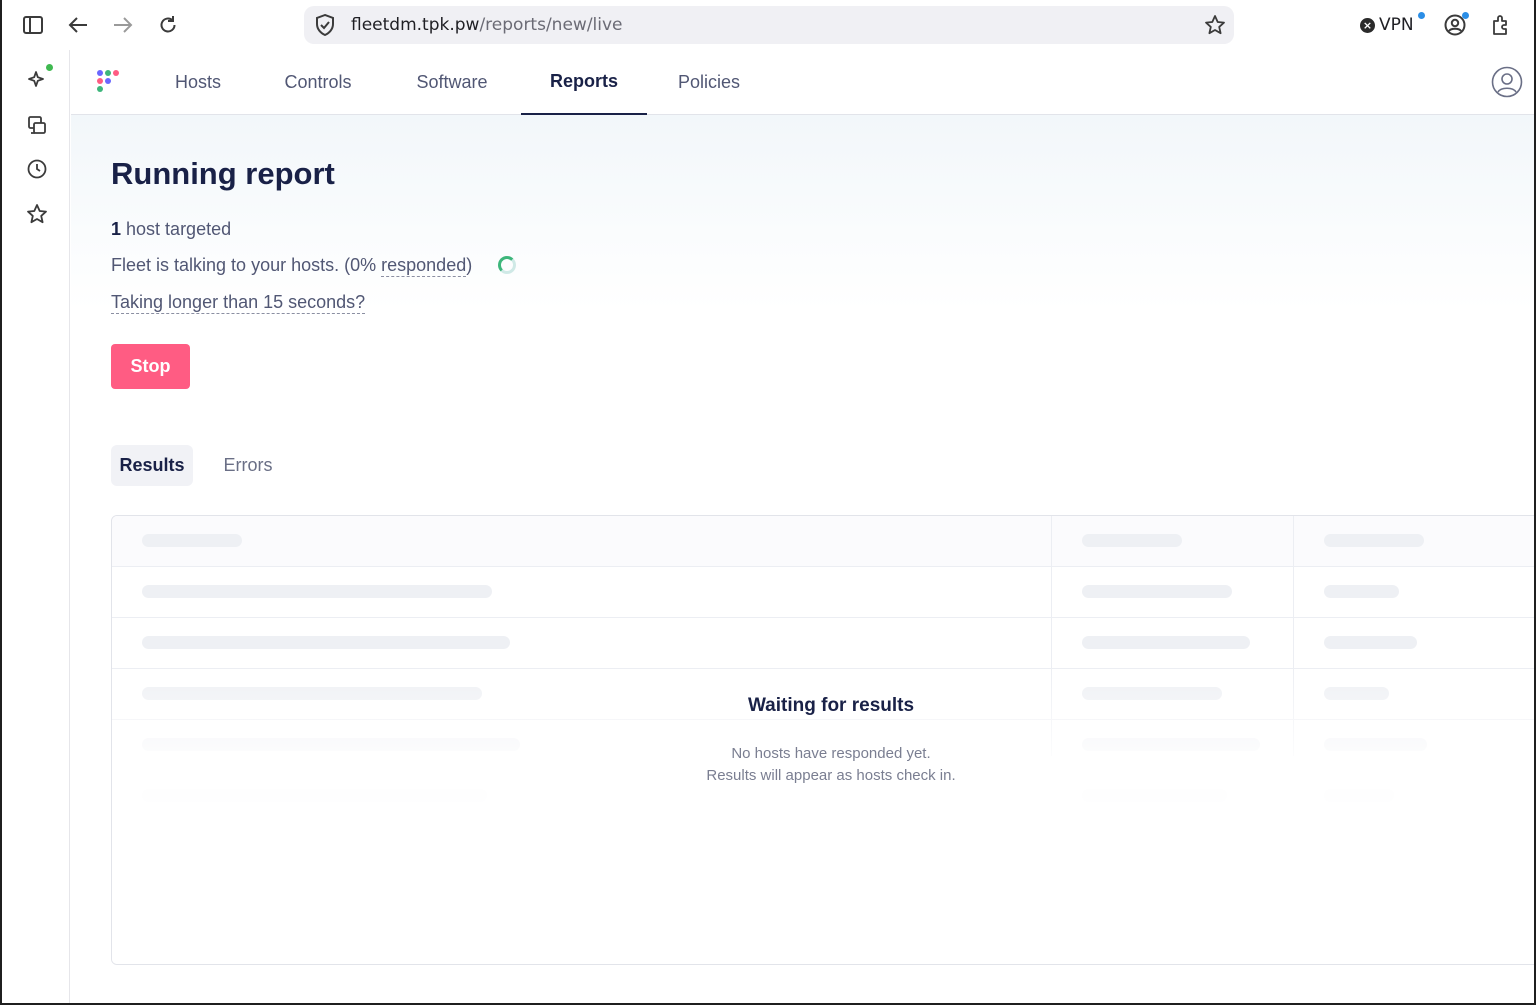 This screenshot has width=1536, height=1005. I want to click on reload-icon, so click(168, 25).